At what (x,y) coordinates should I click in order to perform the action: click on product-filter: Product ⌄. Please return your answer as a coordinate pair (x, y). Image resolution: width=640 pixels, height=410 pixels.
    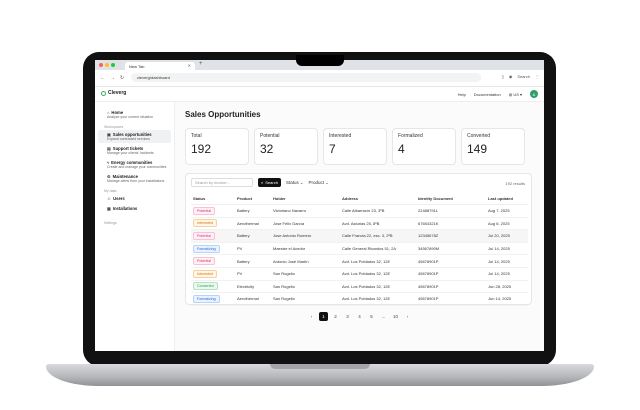
    Looking at the image, I should click on (318, 183).